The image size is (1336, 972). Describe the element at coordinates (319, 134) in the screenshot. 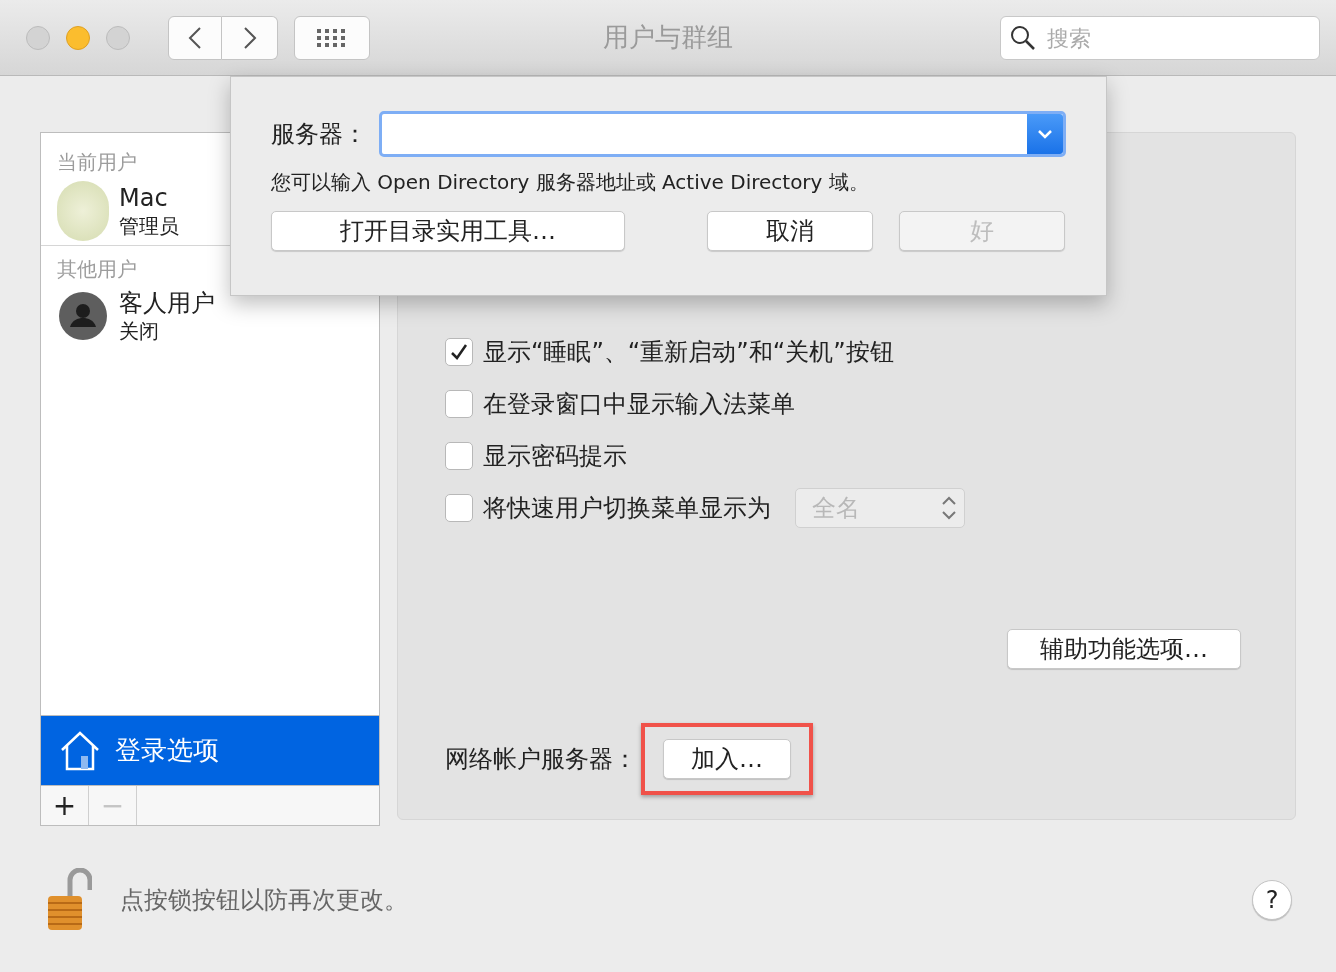

I see `server-label: 服务器：` at that location.